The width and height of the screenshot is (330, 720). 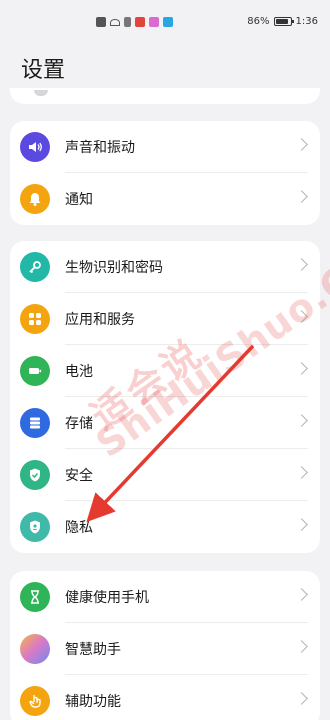 What do you see at coordinates (35, 701) in the screenshot?
I see `hand-icon` at bounding box center [35, 701].